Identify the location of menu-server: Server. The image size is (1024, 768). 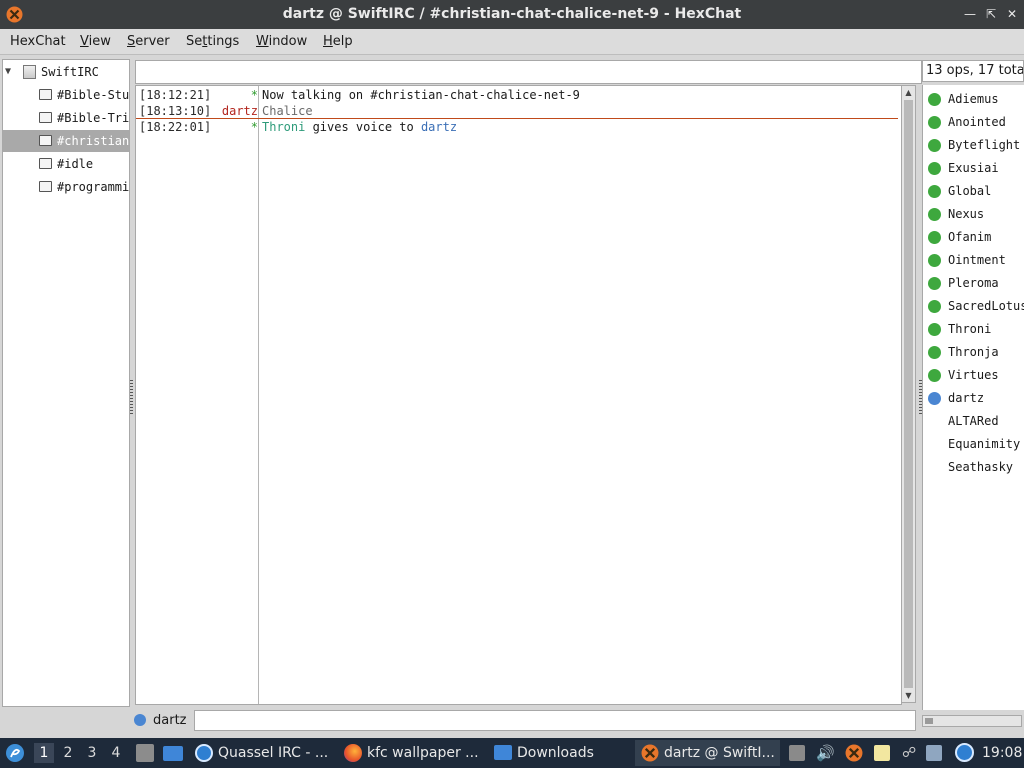
(148, 41).